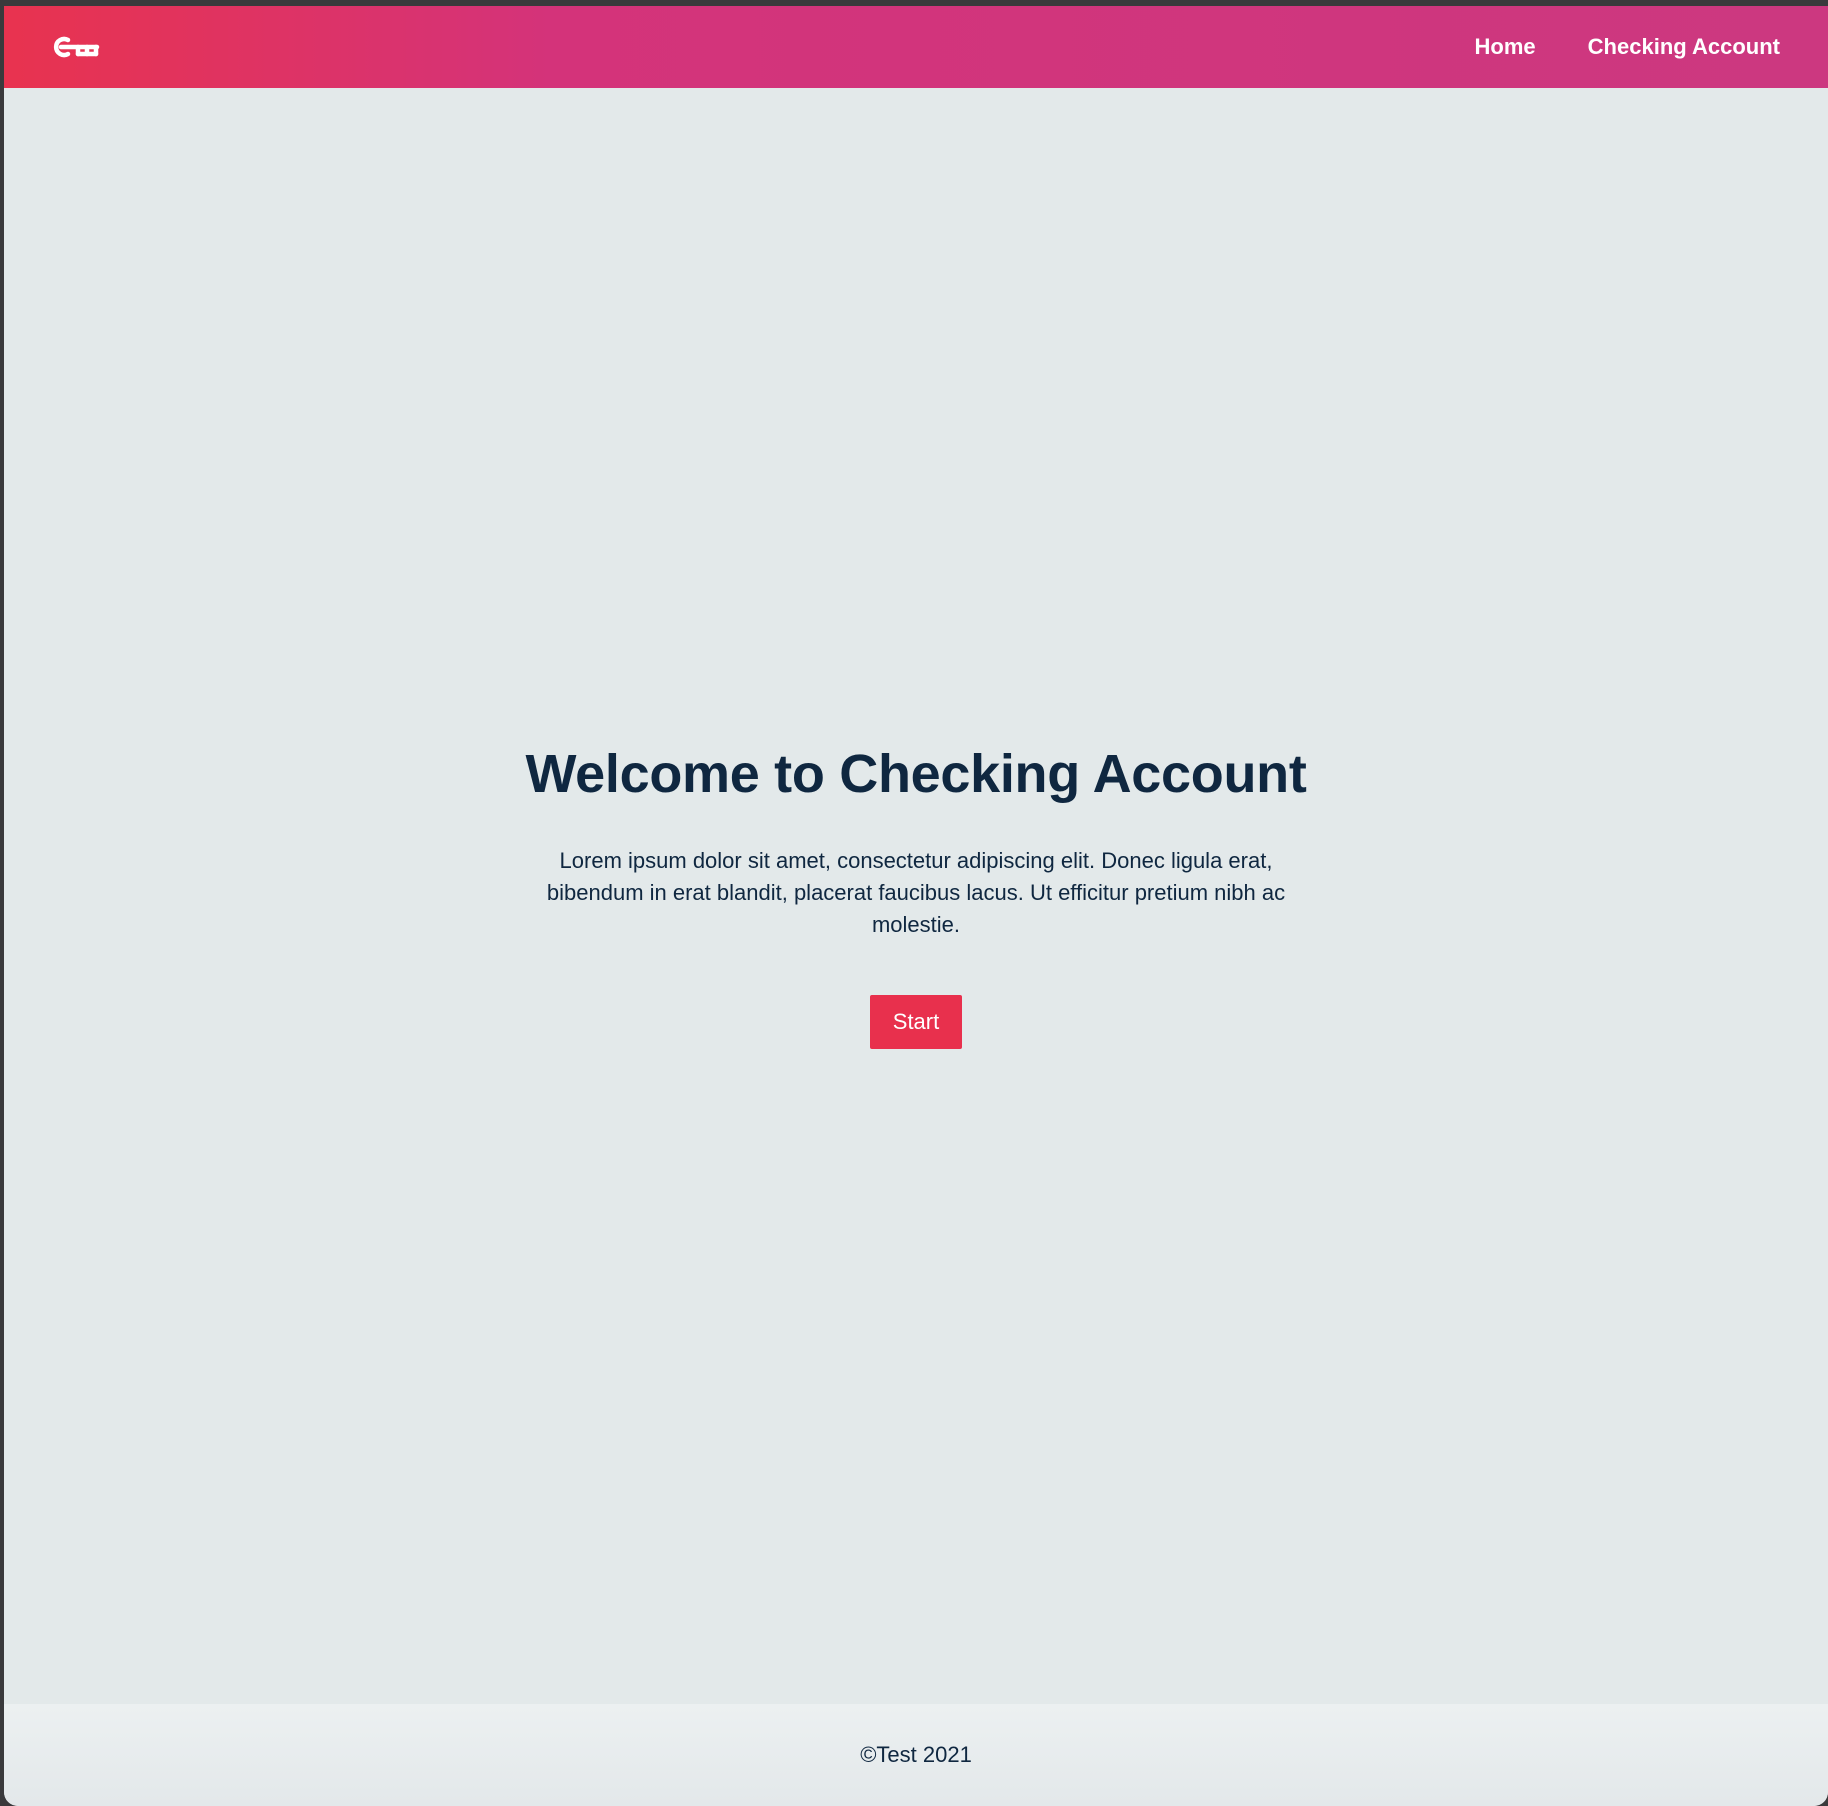 This screenshot has width=1828, height=1806. What do you see at coordinates (916, 774) in the screenshot?
I see `hero-title: Welcome to Checking Account` at bounding box center [916, 774].